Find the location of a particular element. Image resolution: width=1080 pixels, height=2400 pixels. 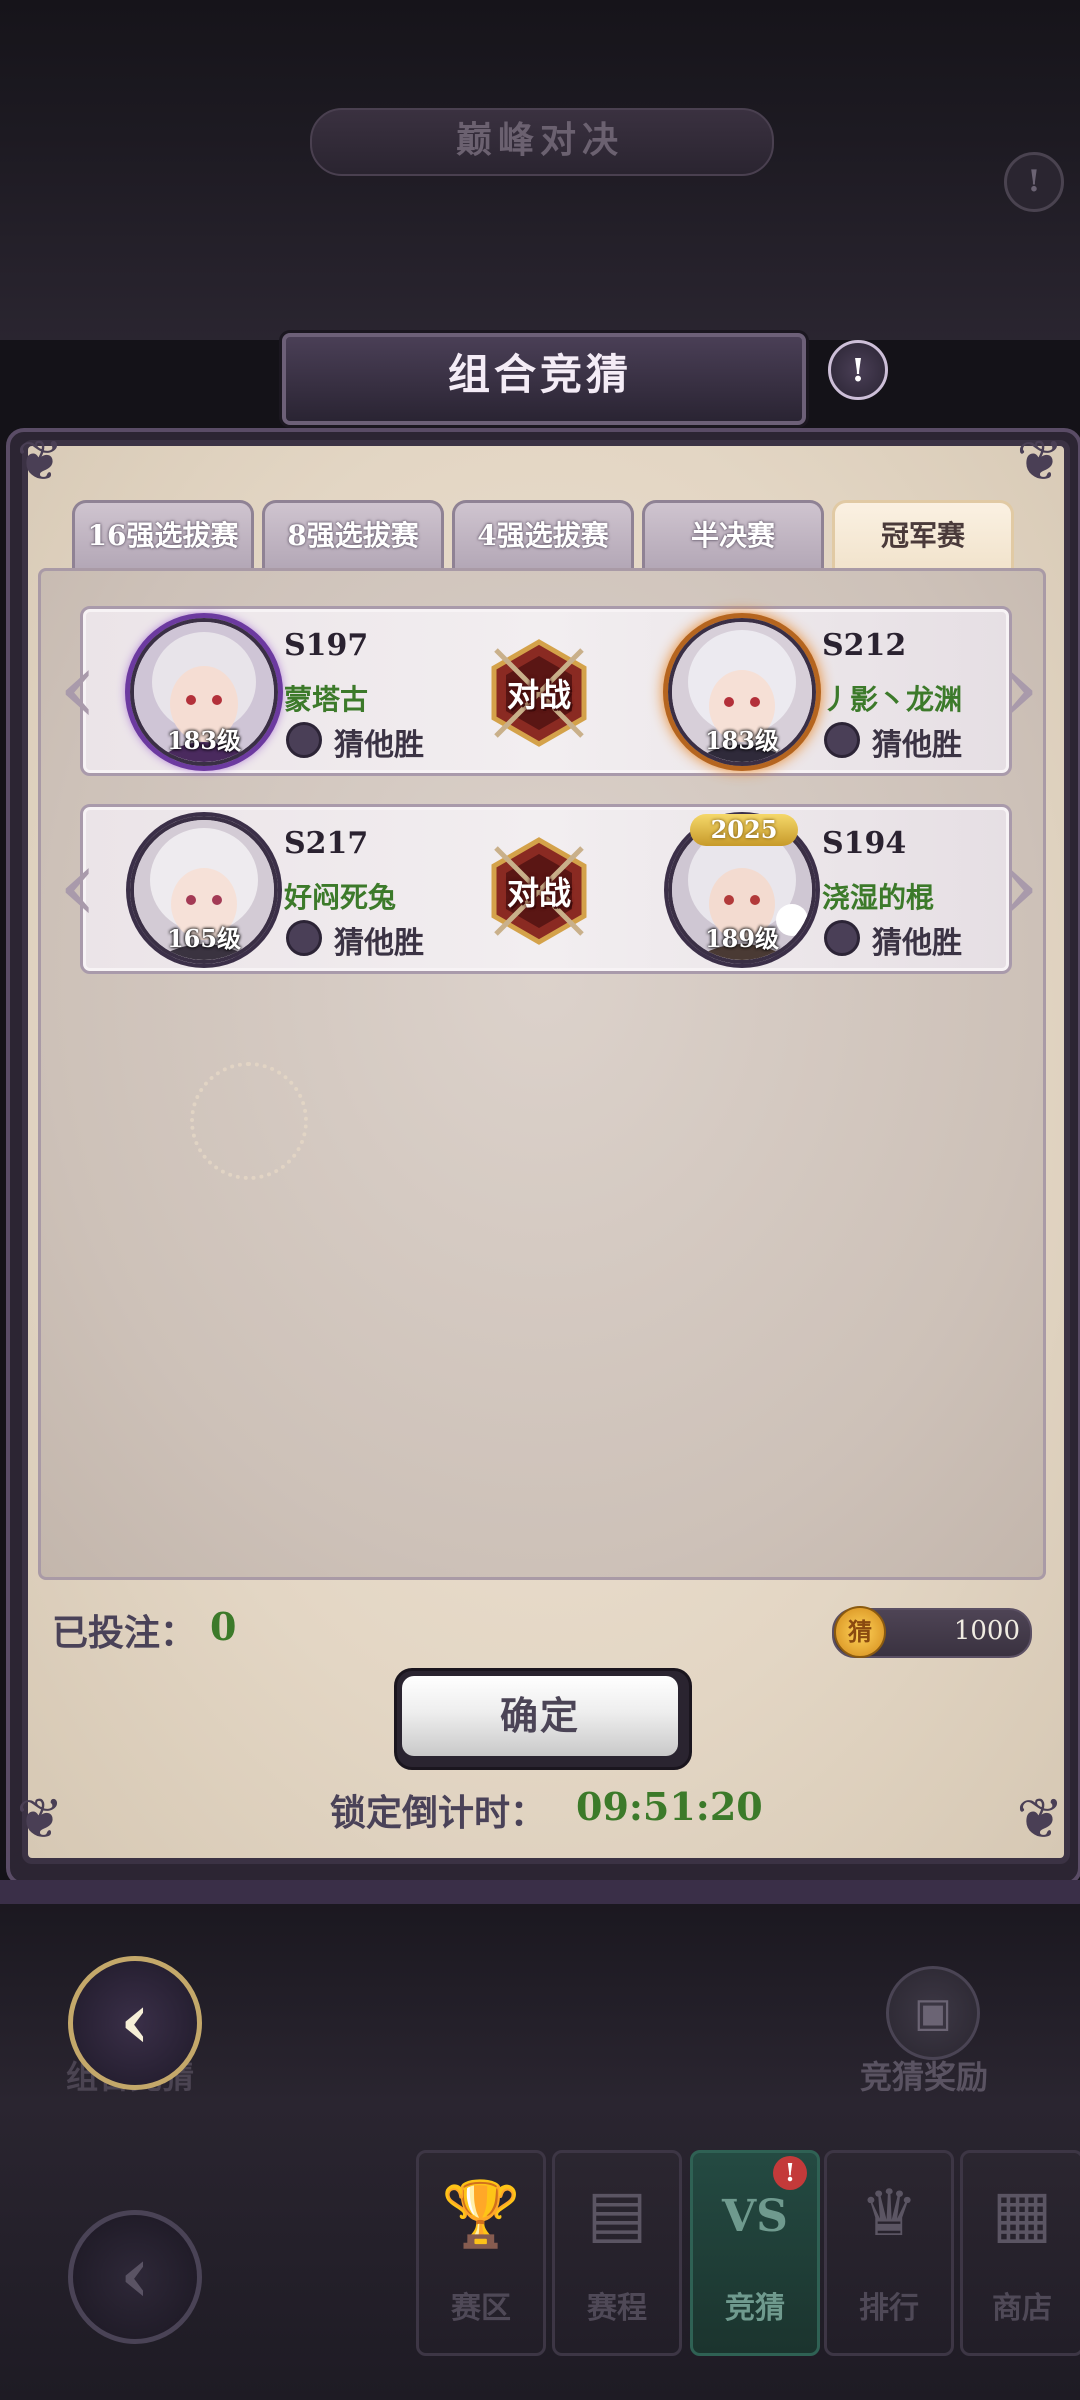

info-icon: ! is located at coordinates (858, 370).